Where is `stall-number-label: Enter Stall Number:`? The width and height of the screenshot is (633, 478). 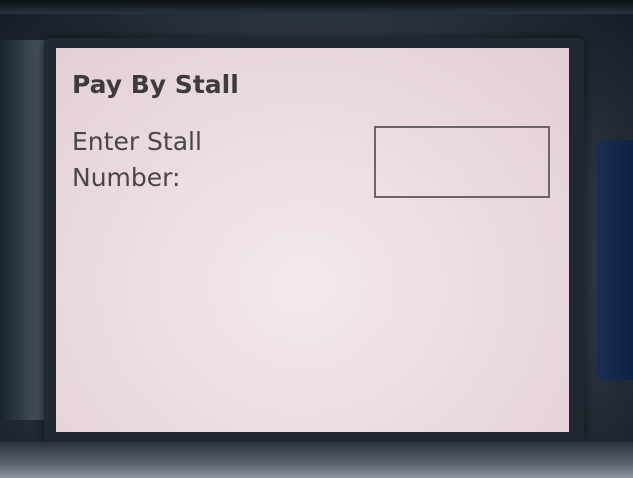
stall-number-label: Enter Stall Number: is located at coordinates (137, 159).